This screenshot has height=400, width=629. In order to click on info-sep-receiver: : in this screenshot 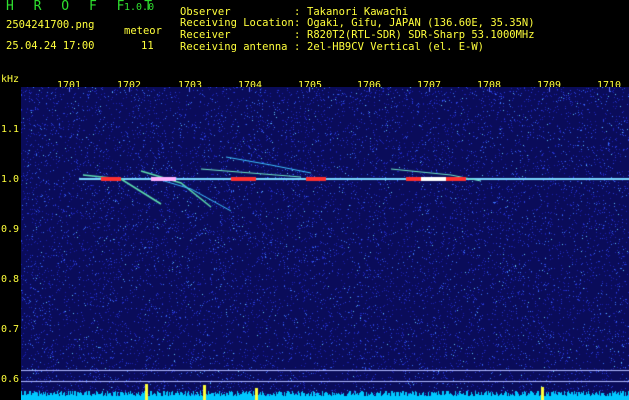, I will do `click(297, 35)`.